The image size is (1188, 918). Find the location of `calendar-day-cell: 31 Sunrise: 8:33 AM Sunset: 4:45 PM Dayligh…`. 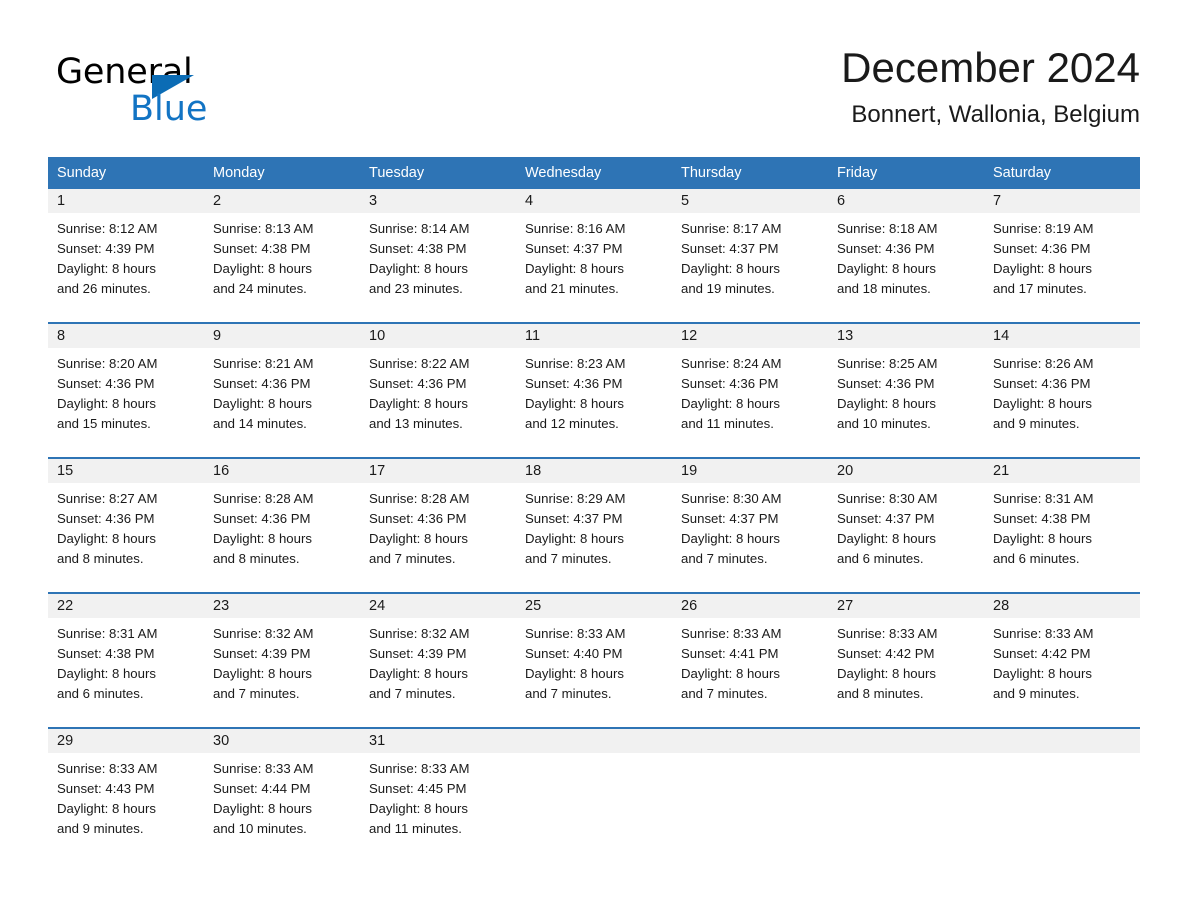

calendar-day-cell: 31 Sunrise: 8:33 AM Sunset: 4:45 PM Dayligh… is located at coordinates (438, 785).